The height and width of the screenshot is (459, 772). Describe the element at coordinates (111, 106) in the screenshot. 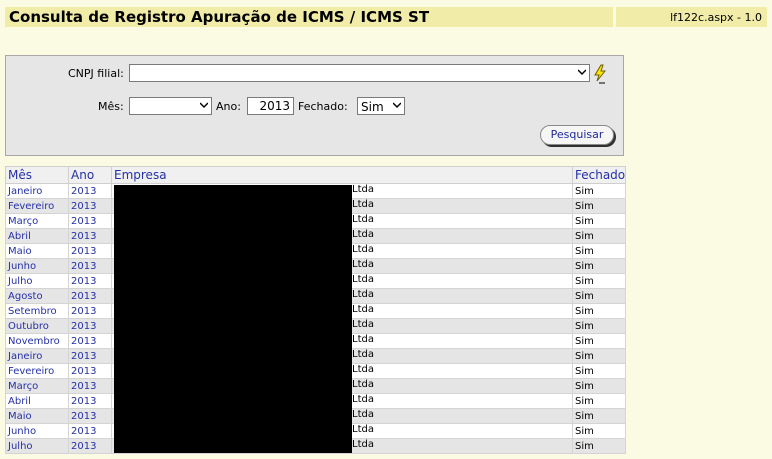

I see `mes-label: Mês:` at that location.